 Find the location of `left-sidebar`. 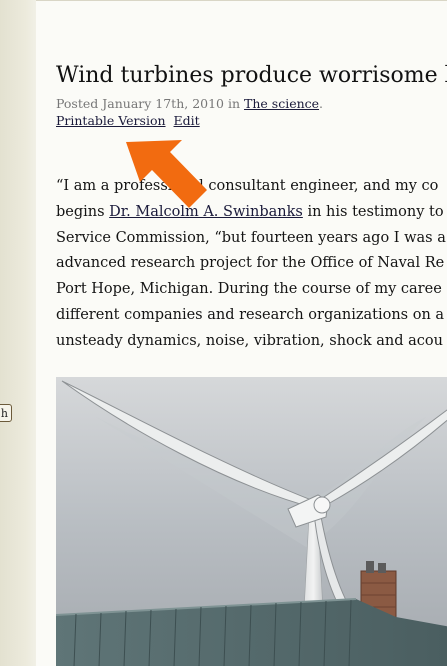

left-sidebar is located at coordinates (18, 333).